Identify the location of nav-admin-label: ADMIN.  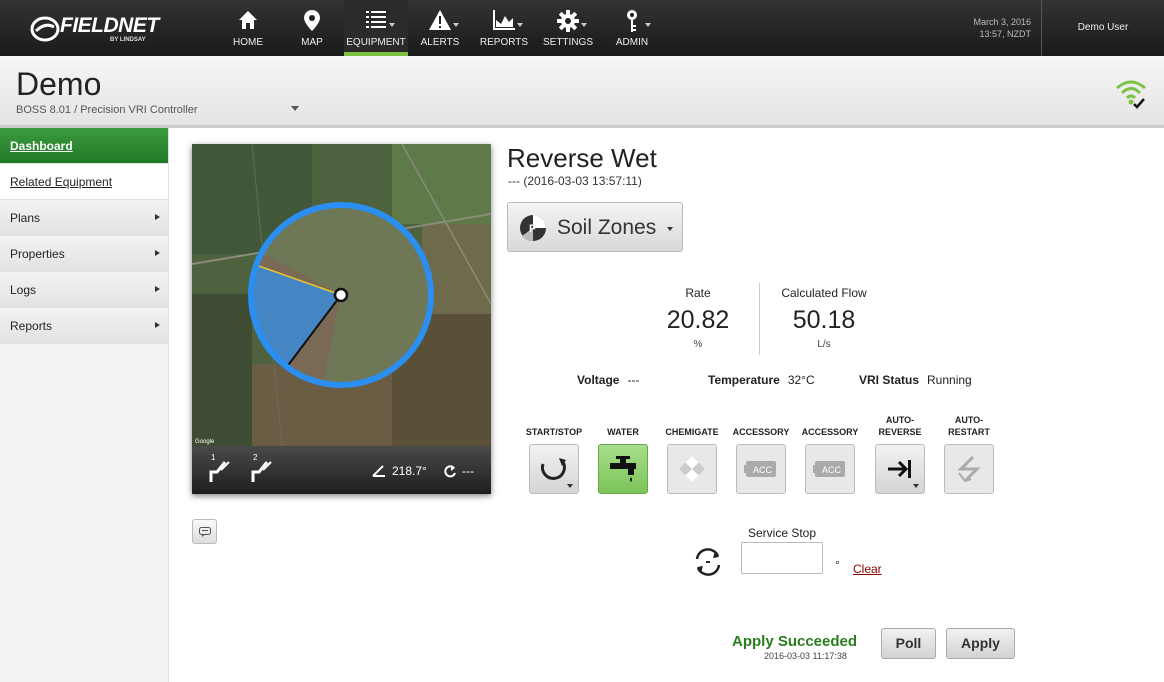
(632, 42).